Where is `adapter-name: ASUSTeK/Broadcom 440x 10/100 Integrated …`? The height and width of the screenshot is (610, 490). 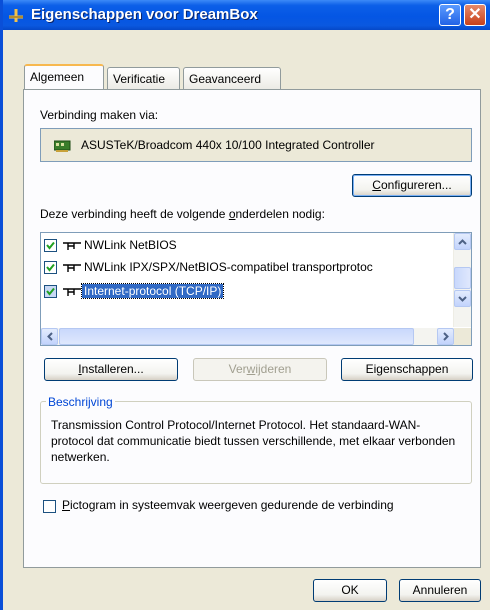
adapter-name: ASUSTeK/Broadcom 440x 10/100 Integrated … is located at coordinates (228, 145).